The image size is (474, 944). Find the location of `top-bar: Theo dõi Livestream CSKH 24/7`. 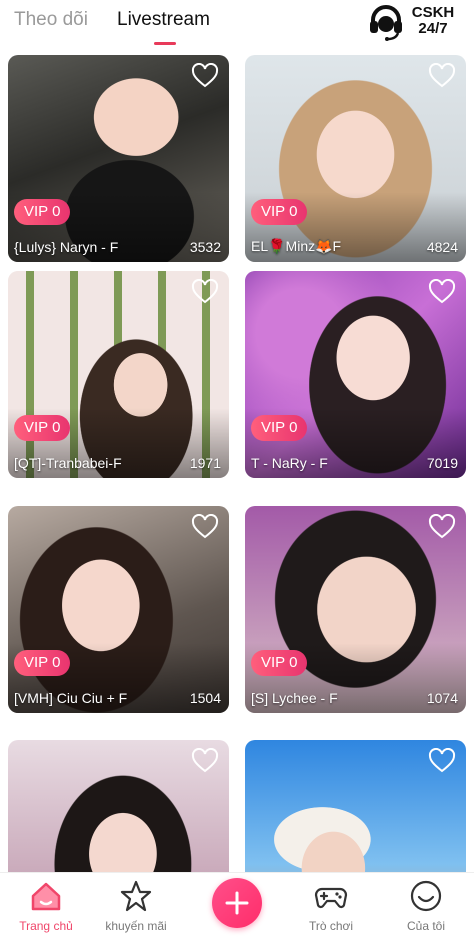

top-bar: Theo dõi Livestream CSKH 24/7 is located at coordinates (237, 25).